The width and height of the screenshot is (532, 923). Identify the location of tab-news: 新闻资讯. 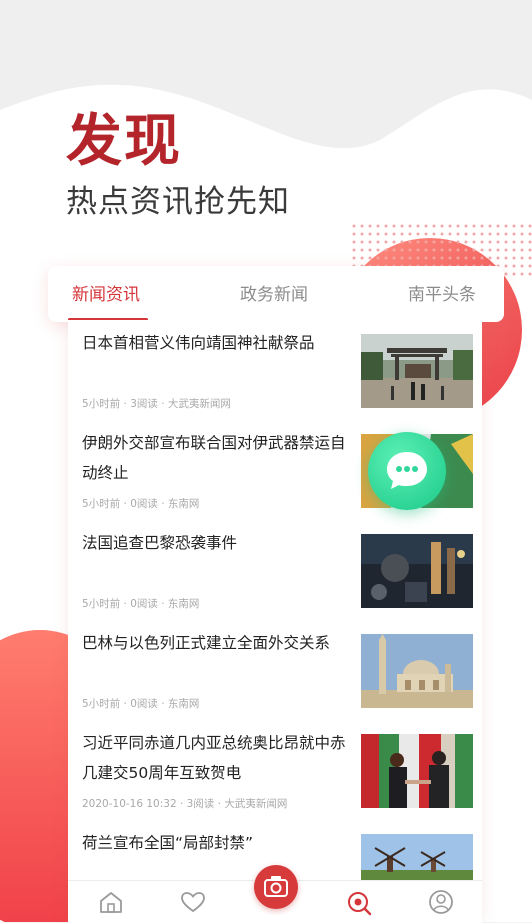
(106, 294).